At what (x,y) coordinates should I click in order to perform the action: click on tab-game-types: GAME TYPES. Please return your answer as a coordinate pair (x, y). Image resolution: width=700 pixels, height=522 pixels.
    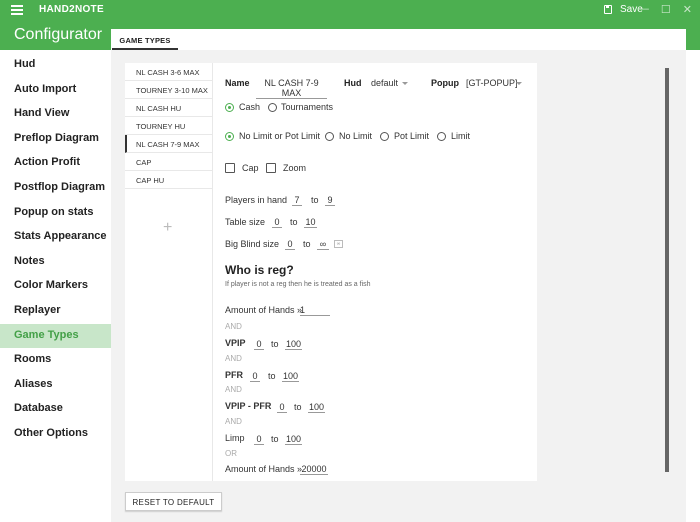
    Looking at the image, I should click on (145, 39).